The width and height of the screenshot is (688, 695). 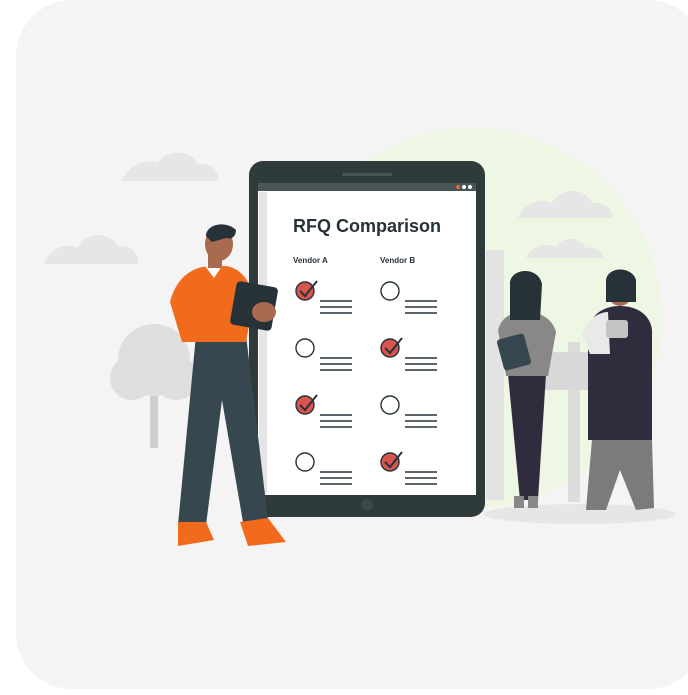 I want to click on column-vendor-b: Vendor B, so click(x=397, y=260).